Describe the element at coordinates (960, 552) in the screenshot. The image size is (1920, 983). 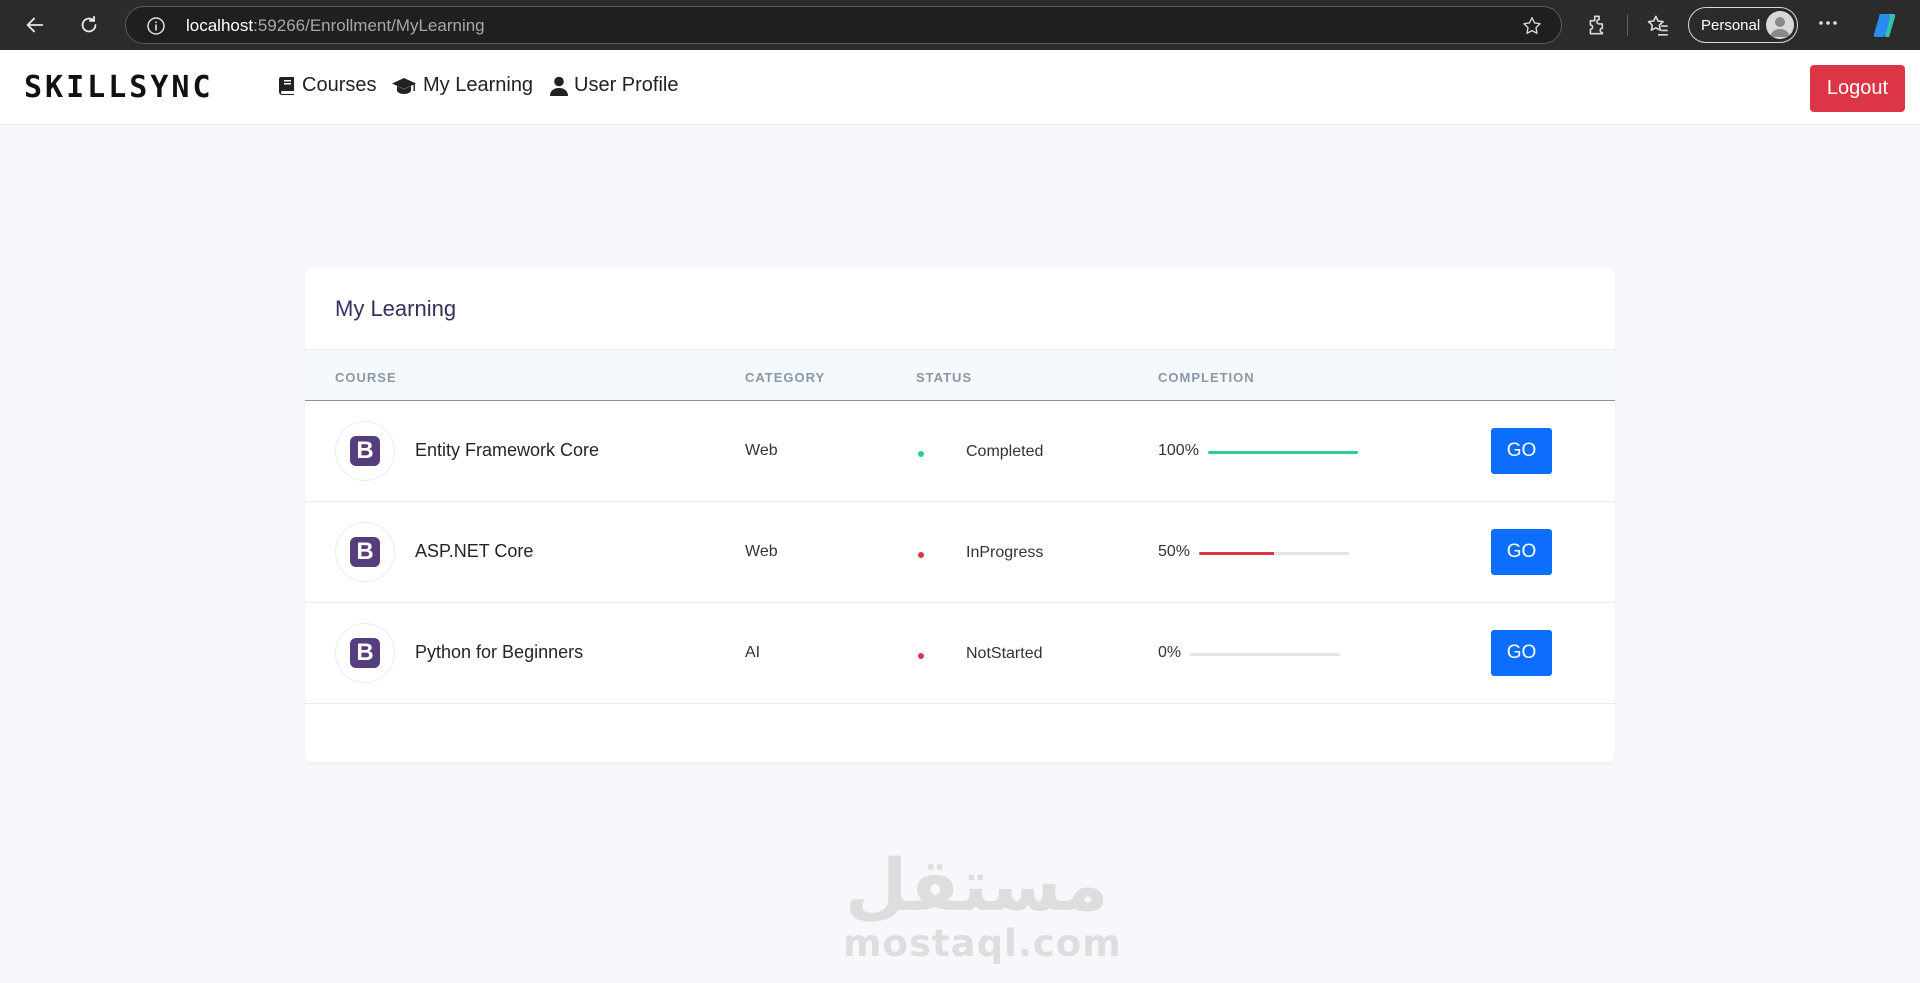
I see `table-row: B ASP.NET Core Web InProgress 50% GO` at that location.